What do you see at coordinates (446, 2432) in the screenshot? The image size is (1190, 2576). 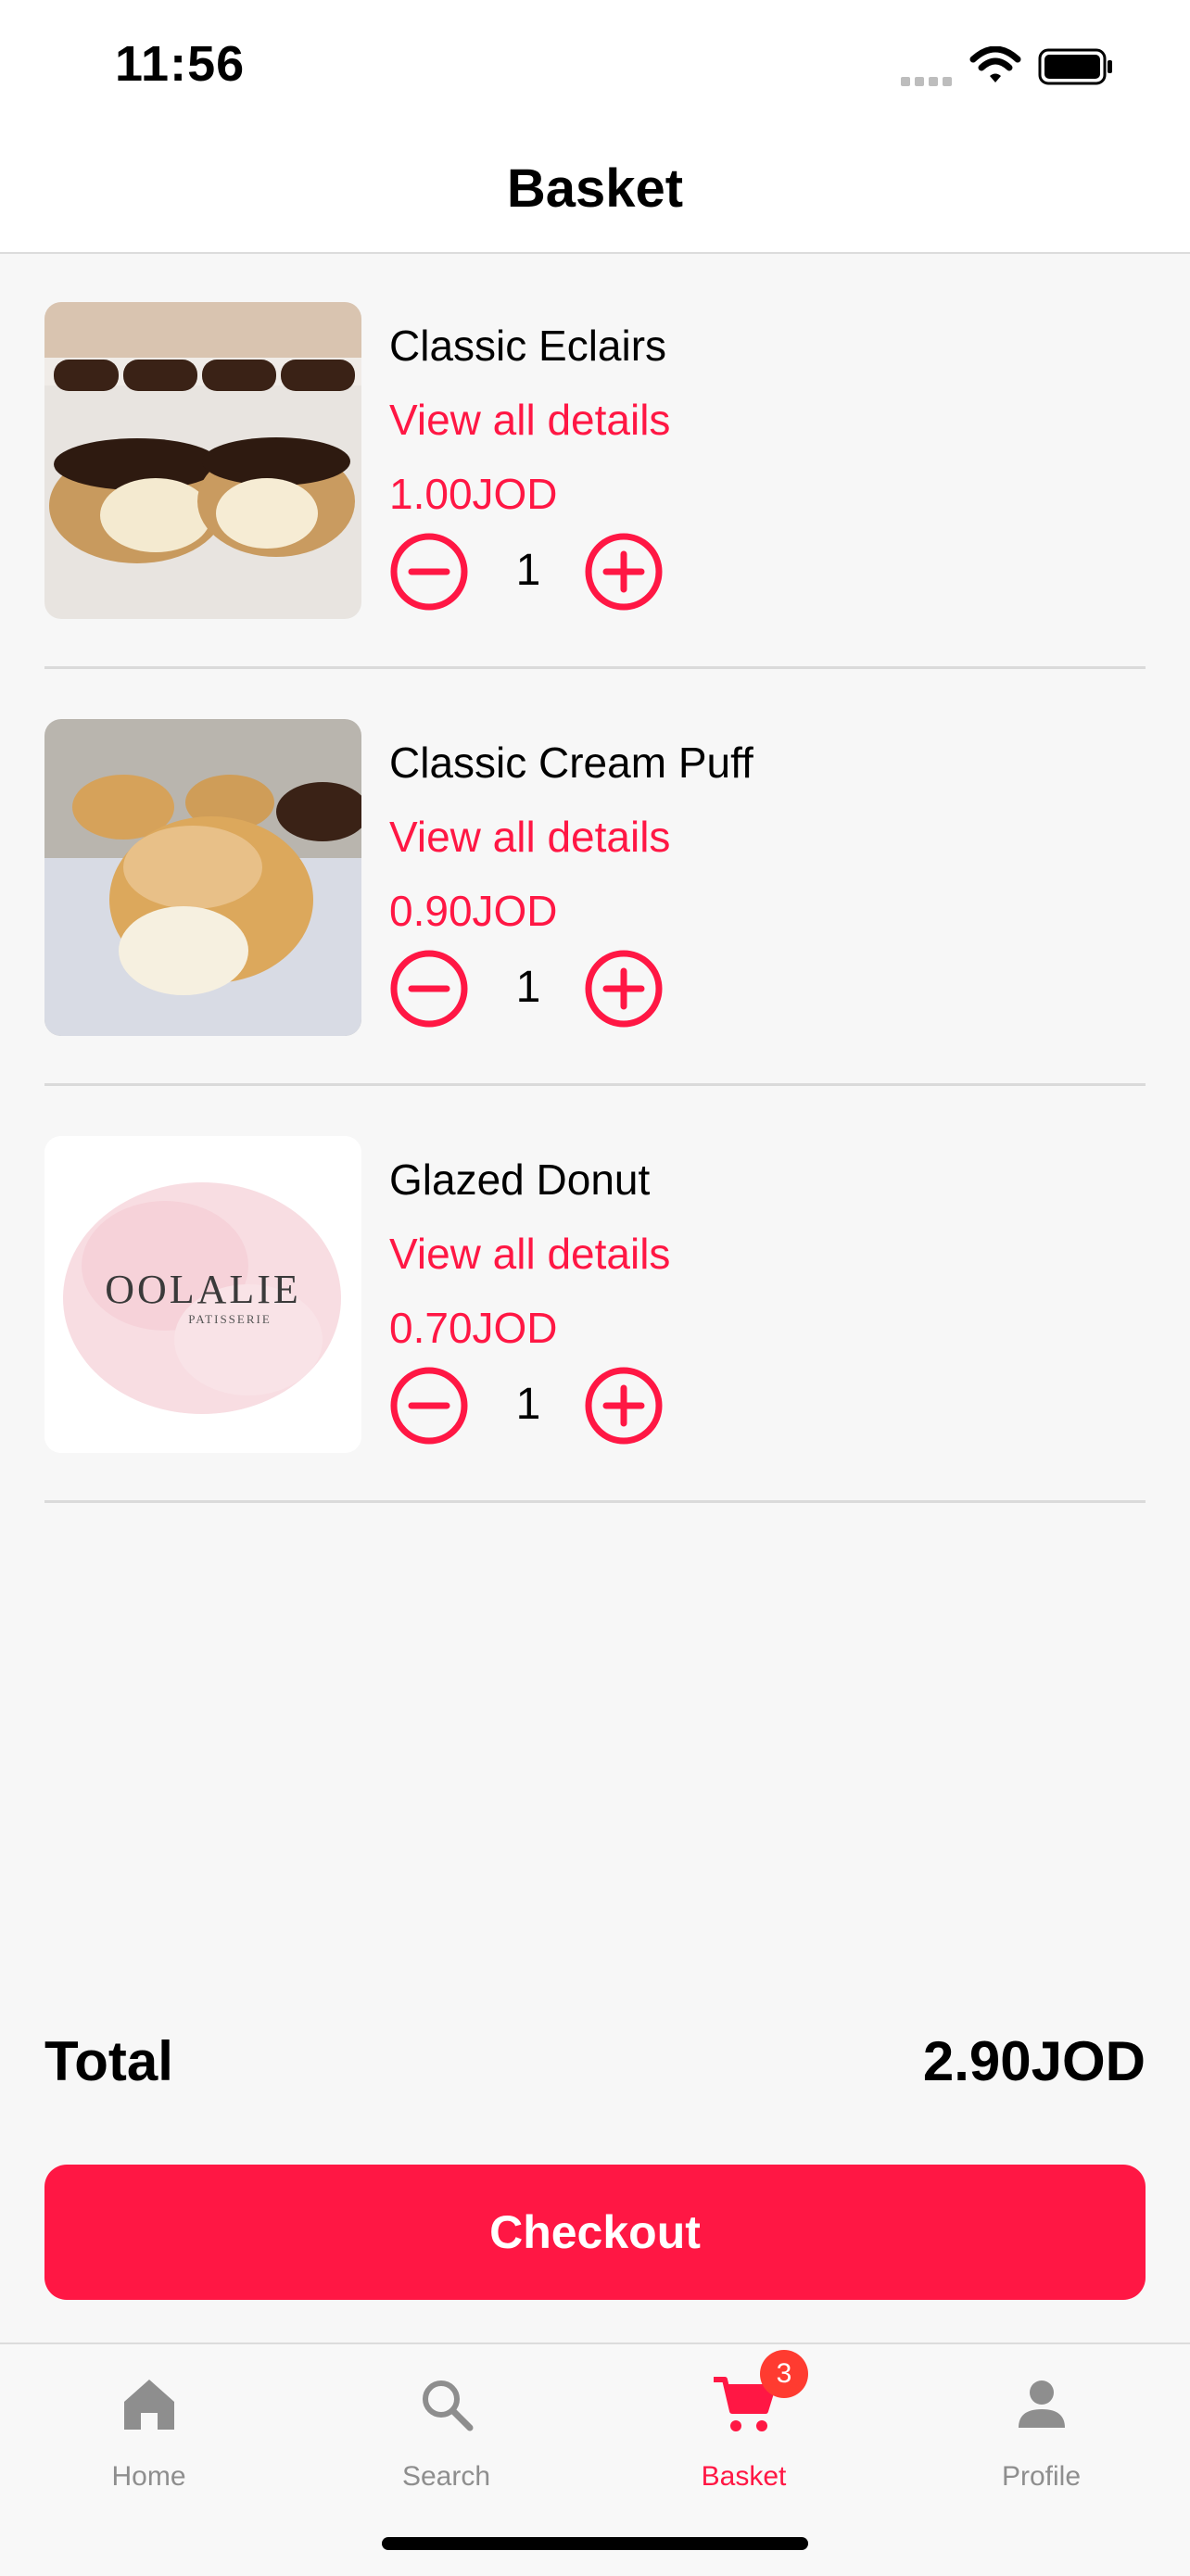 I see `tab-search: Search` at bounding box center [446, 2432].